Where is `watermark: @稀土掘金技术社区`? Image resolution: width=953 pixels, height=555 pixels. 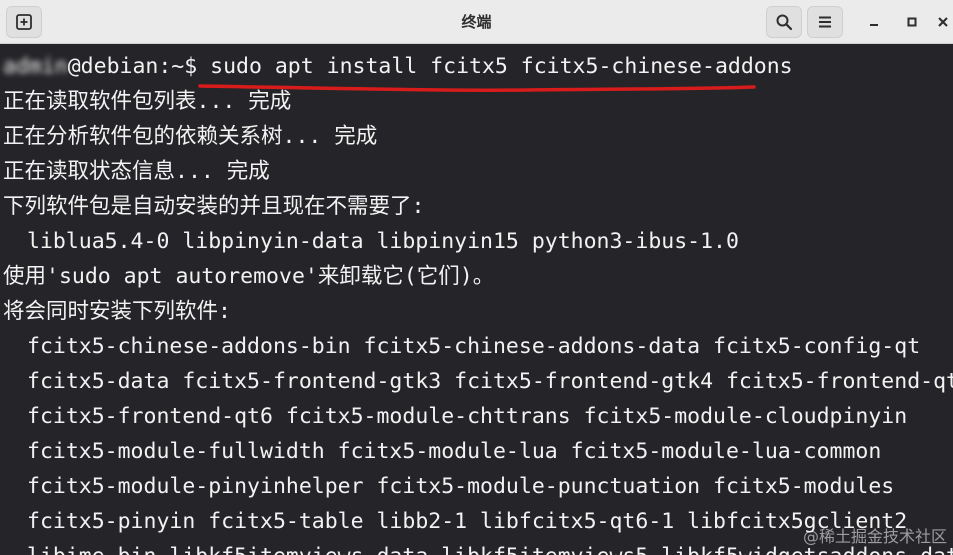
watermark: @稀土掘金技术社区 is located at coordinates (874, 536).